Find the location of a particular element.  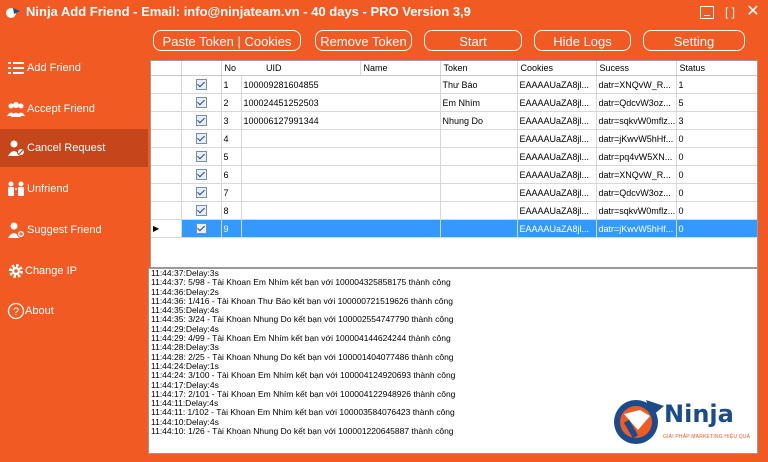

cell-no: 5 is located at coordinates (231, 156).